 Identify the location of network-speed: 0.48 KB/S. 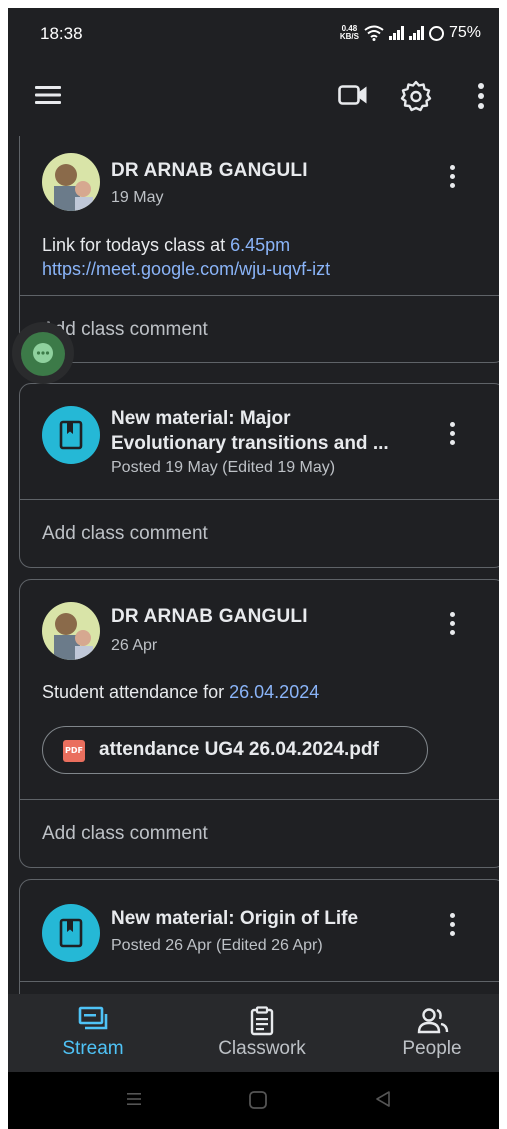
(349, 33).